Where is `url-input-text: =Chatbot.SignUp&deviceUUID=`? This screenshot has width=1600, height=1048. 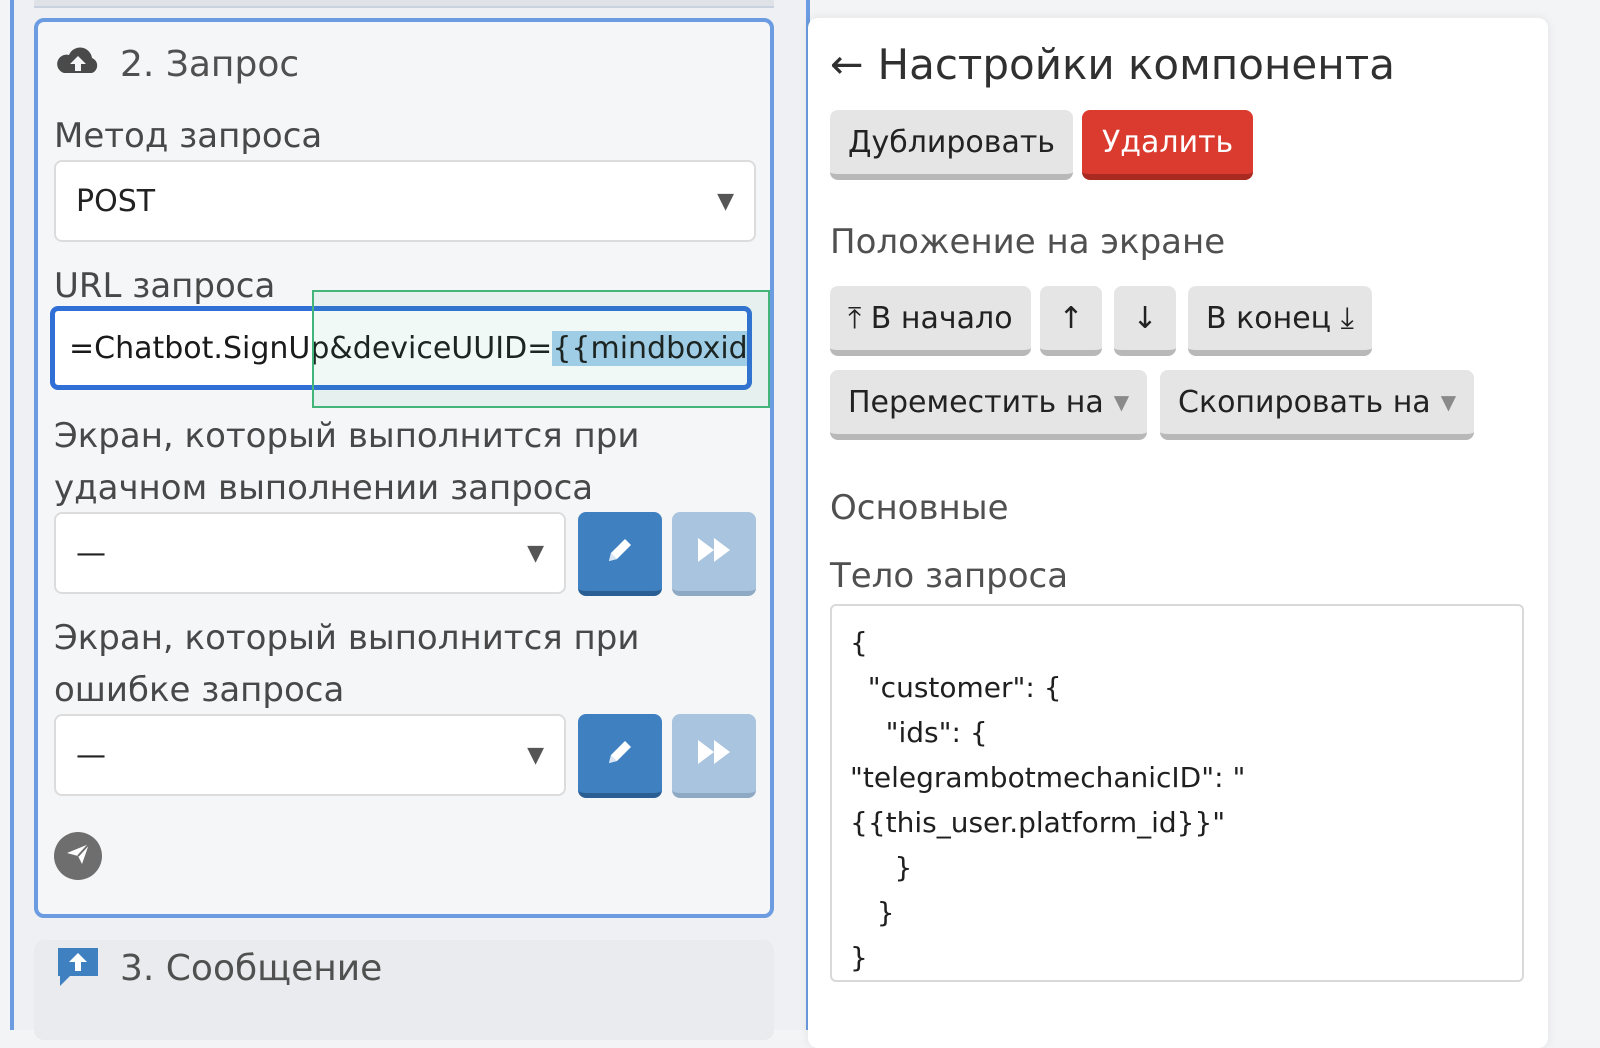
url-input-text: =Chatbot.SignUp&deviceUUID= is located at coordinates (311, 348).